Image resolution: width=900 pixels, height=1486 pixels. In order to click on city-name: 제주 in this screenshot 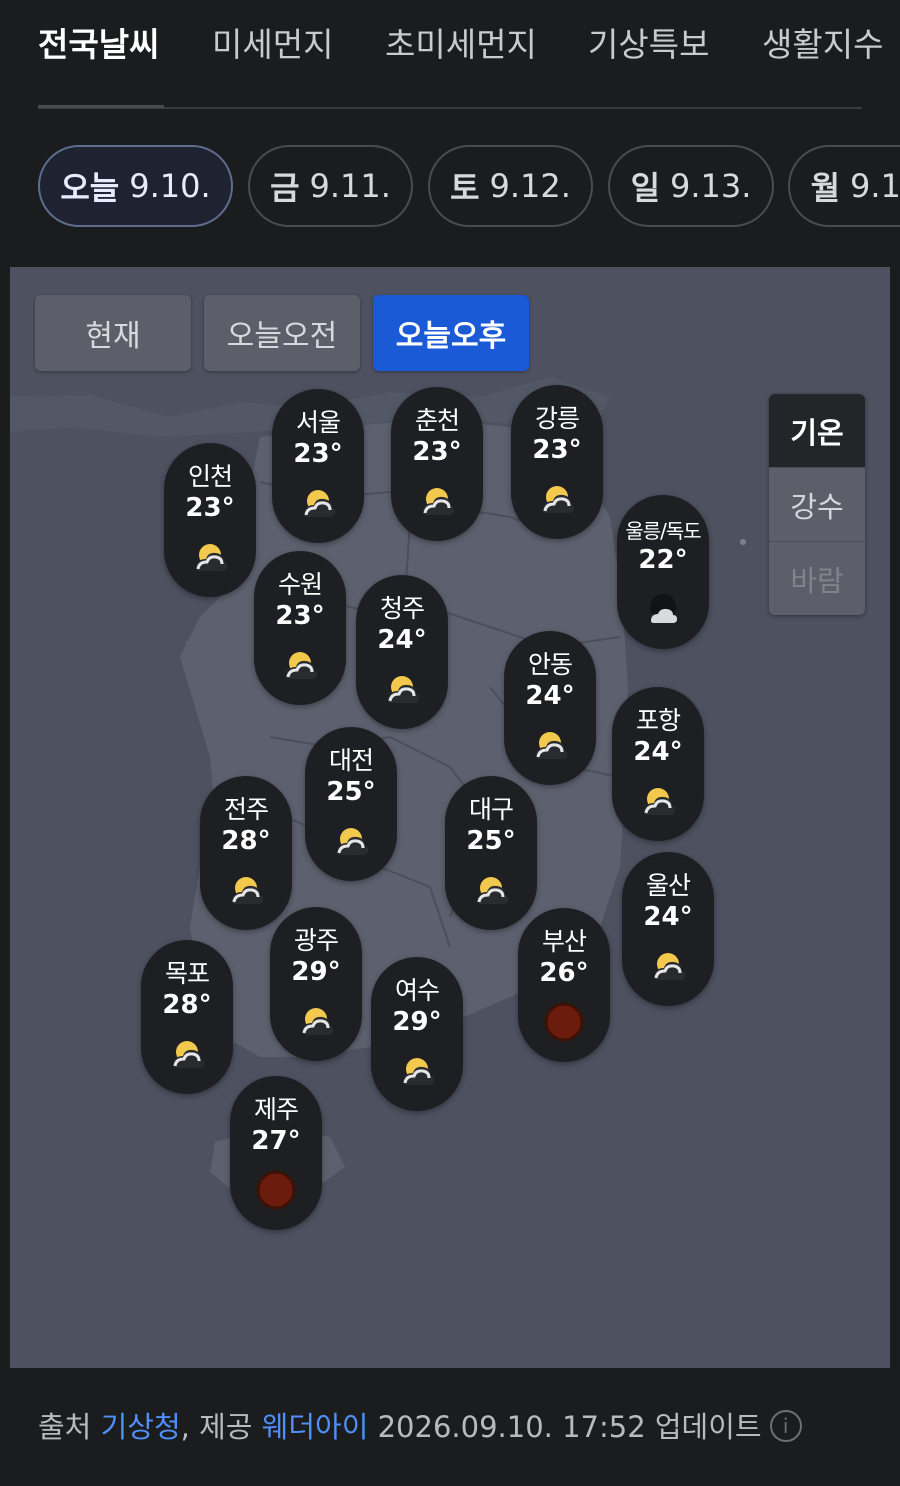, I will do `click(276, 1109)`.